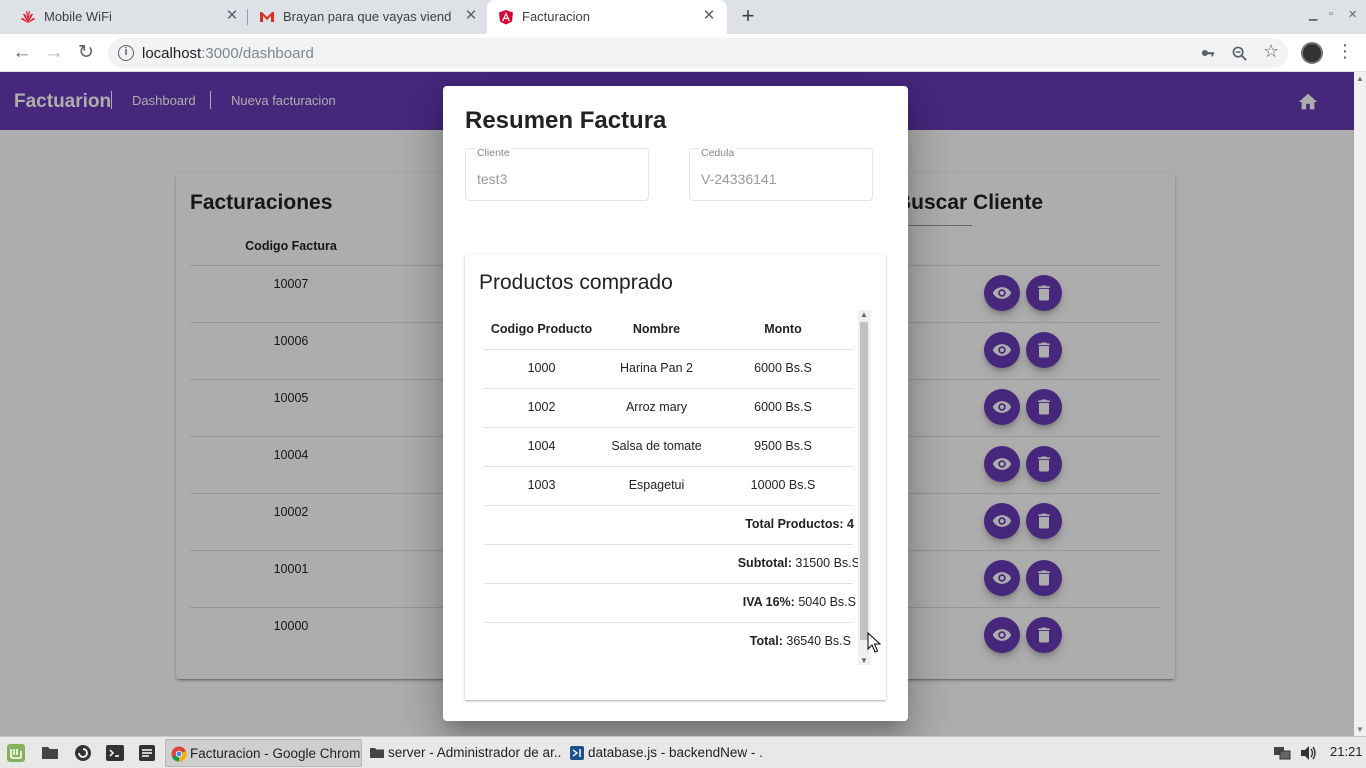 This screenshot has height=768, width=1366. I want to click on product-code: 1003, so click(541, 485).